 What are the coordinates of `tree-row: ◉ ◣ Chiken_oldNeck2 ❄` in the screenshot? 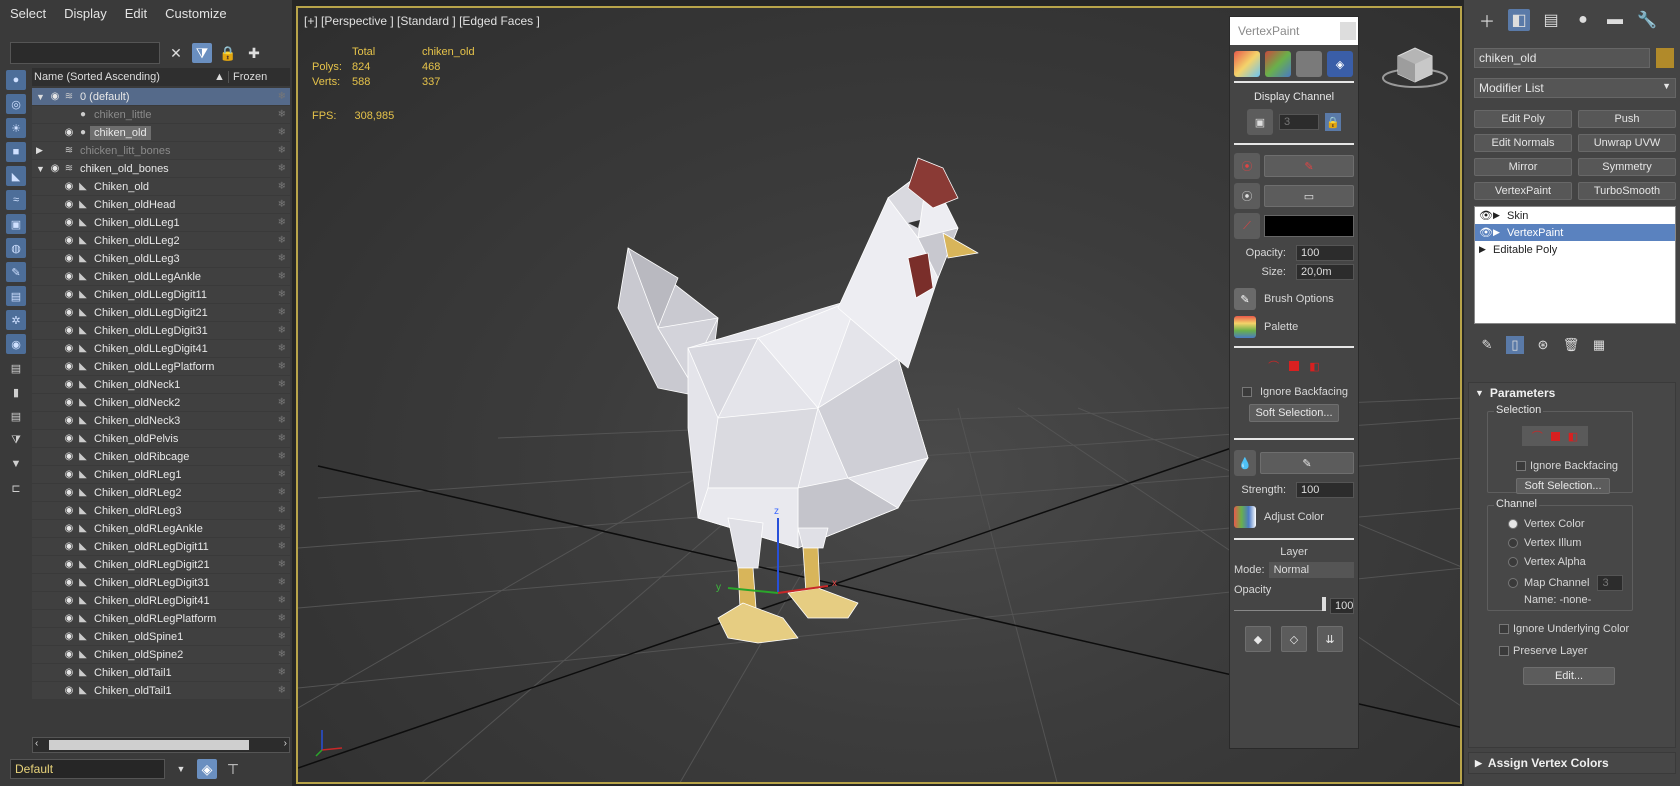 It's located at (161, 403).